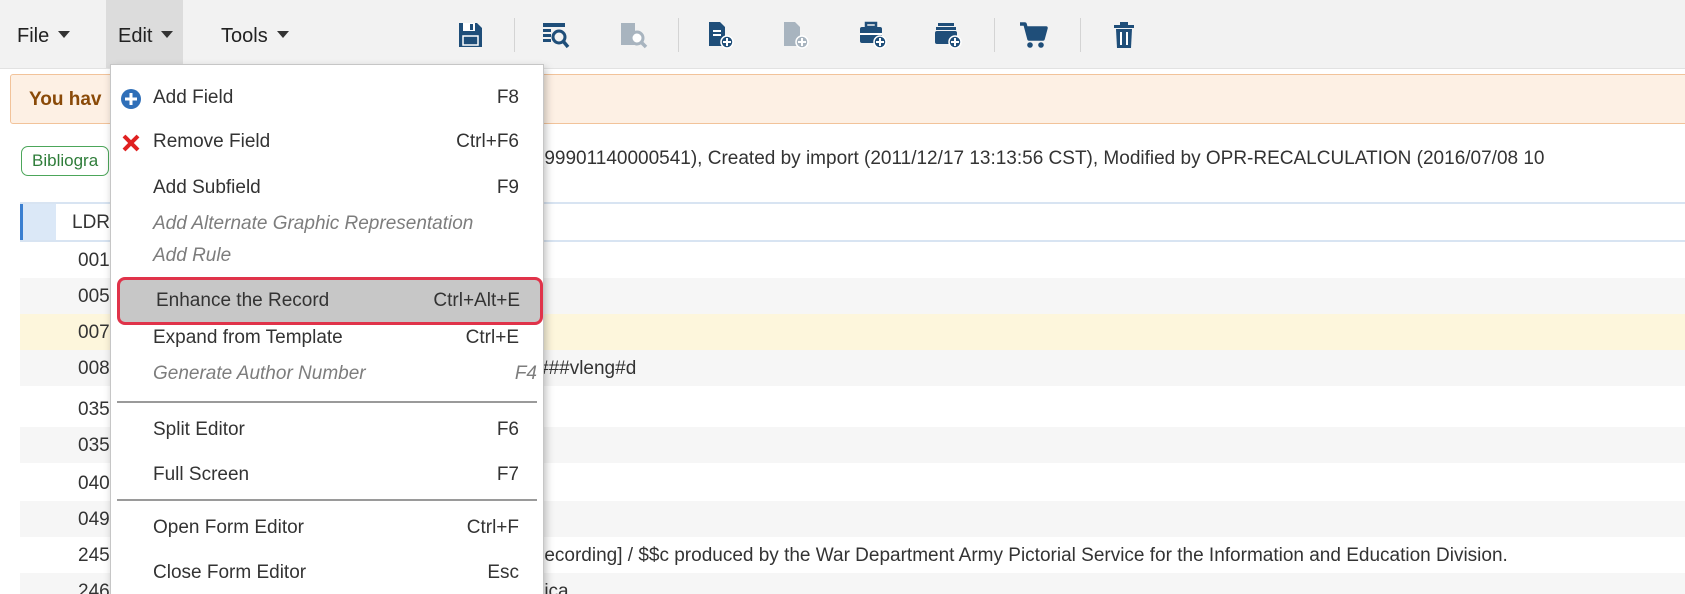 The image size is (1685, 594). What do you see at coordinates (720, 35) in the screenshot?
I see `new-record-icon` at bounding box center [720, 35].